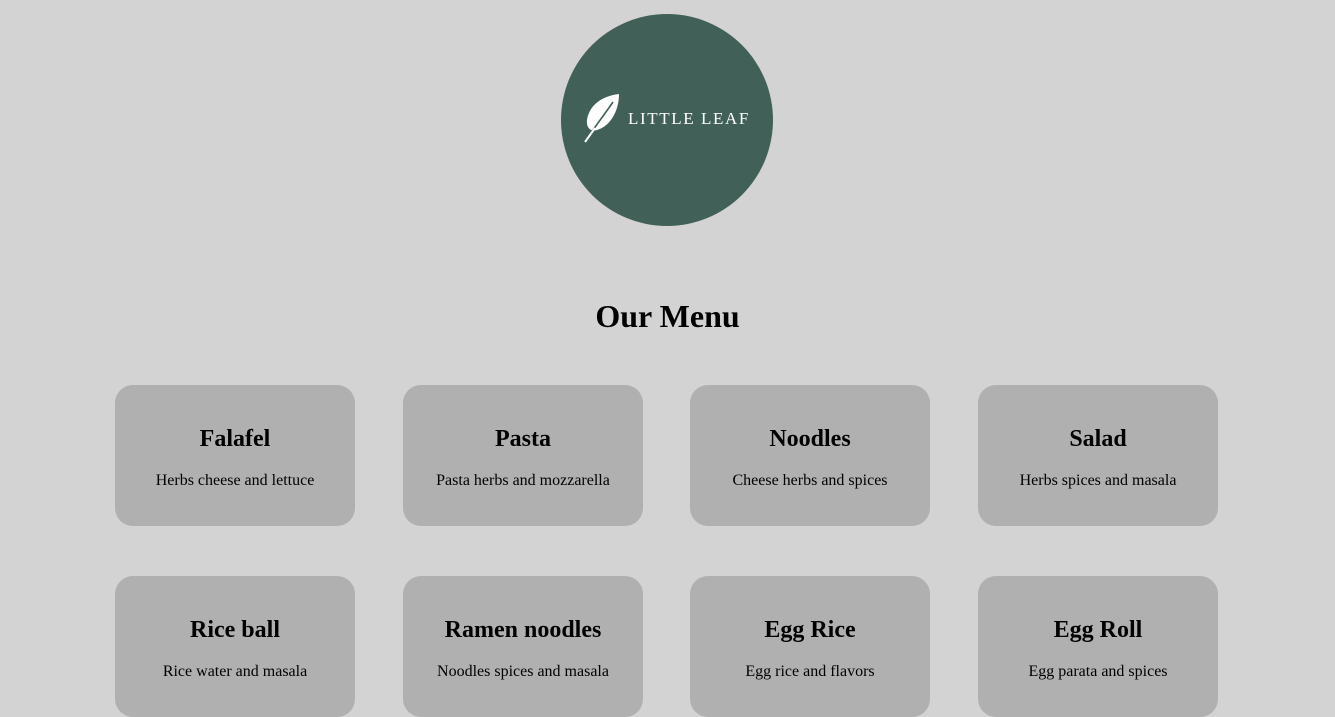 The image size is (1335, 717). What do you see at coordinates (810, 480) in the screenshot?
I see `menu-item-description: Cheese herbs and spices` at bounding box center [810, 480].